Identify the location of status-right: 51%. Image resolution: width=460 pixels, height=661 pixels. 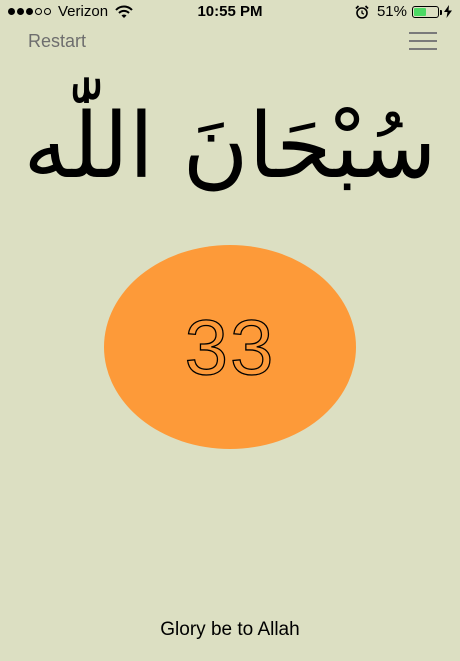
(403, 11).